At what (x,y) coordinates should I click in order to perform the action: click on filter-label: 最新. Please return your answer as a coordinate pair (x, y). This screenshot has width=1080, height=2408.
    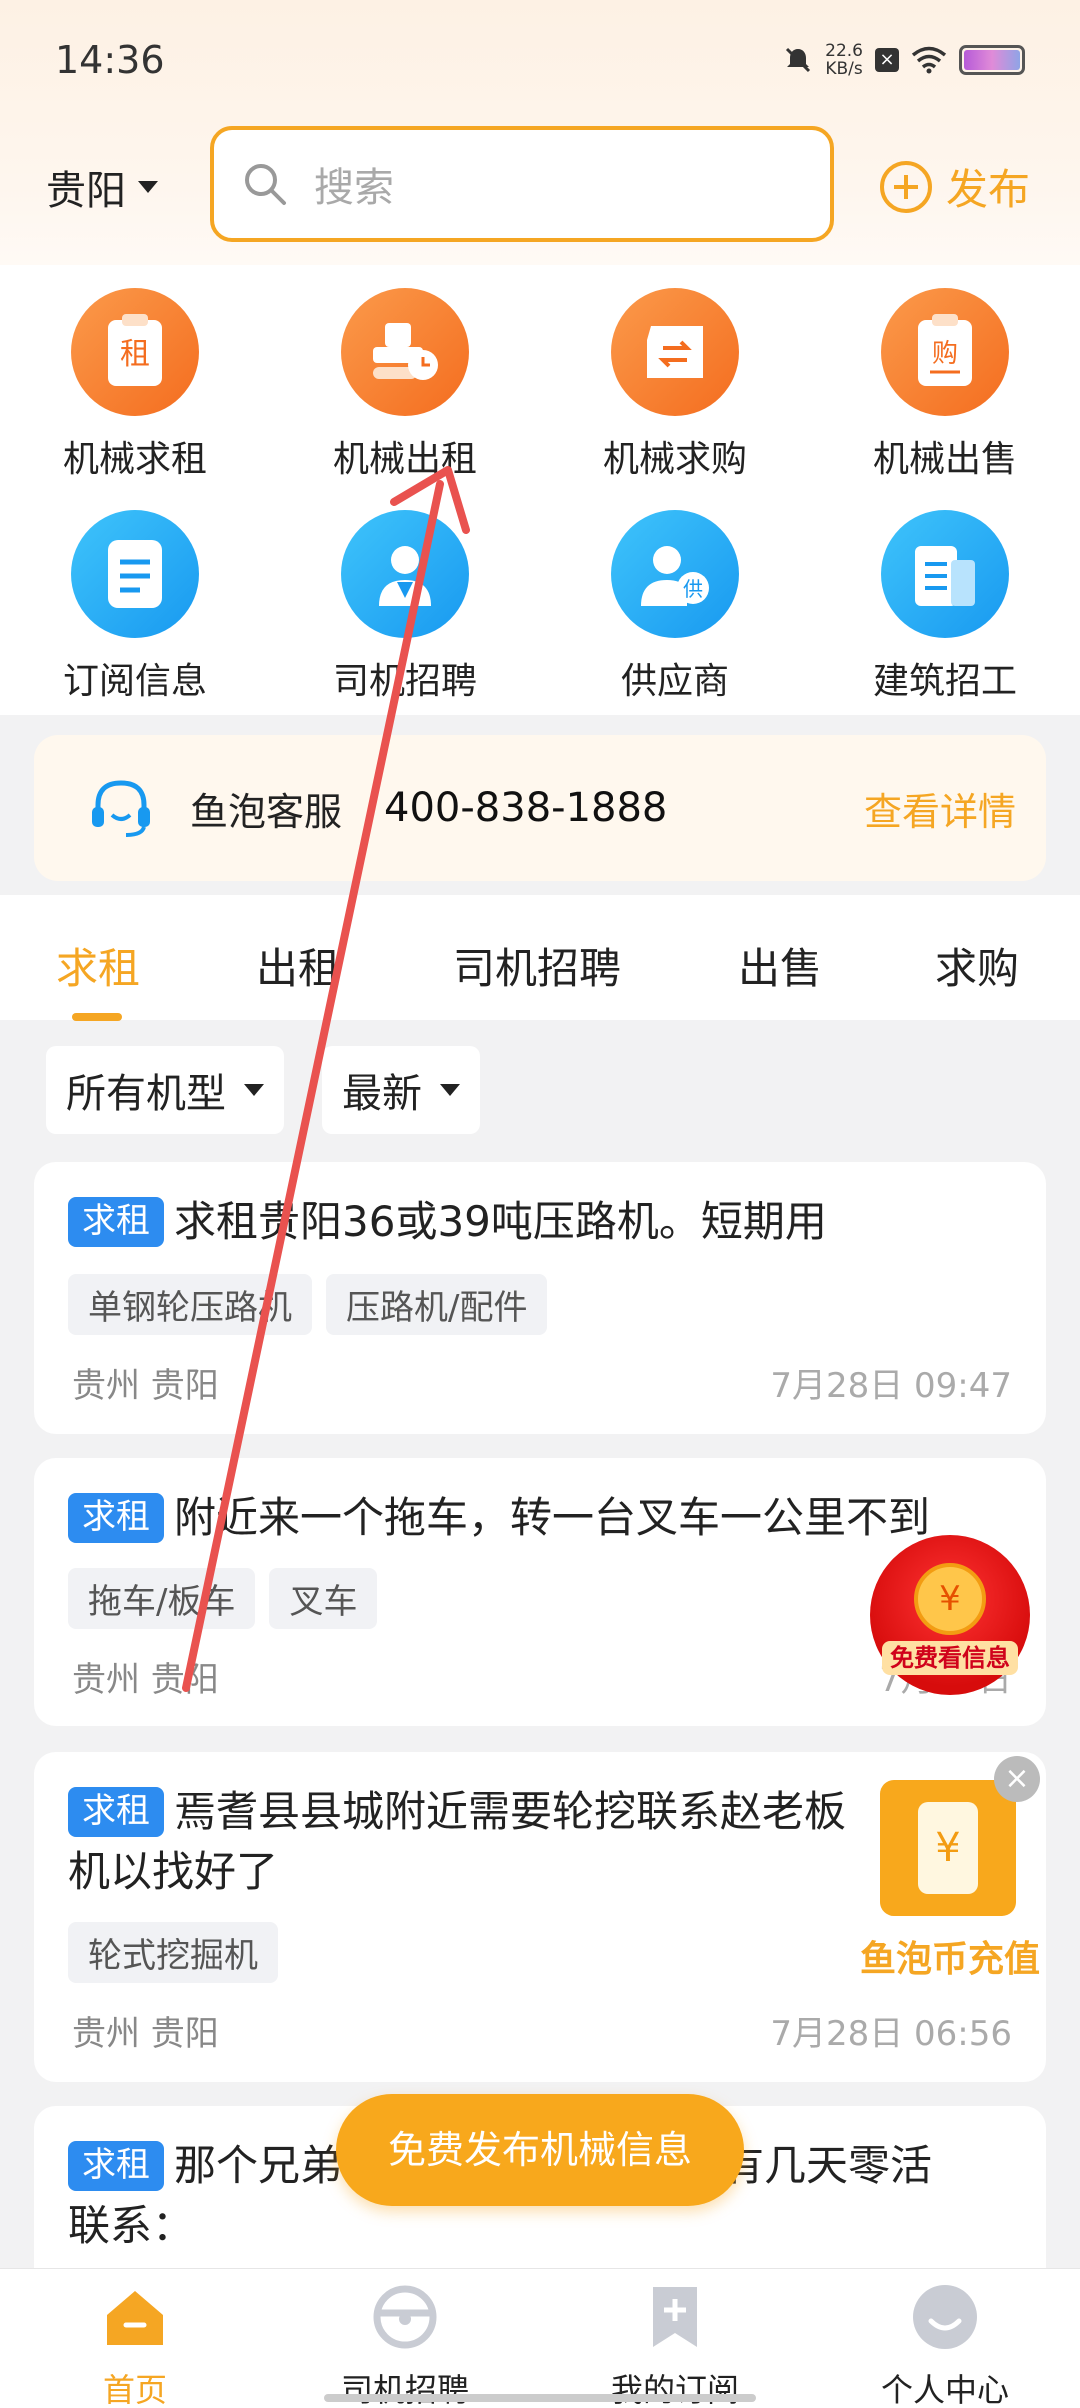
    Looking at the image, I should click on (382, 1094).